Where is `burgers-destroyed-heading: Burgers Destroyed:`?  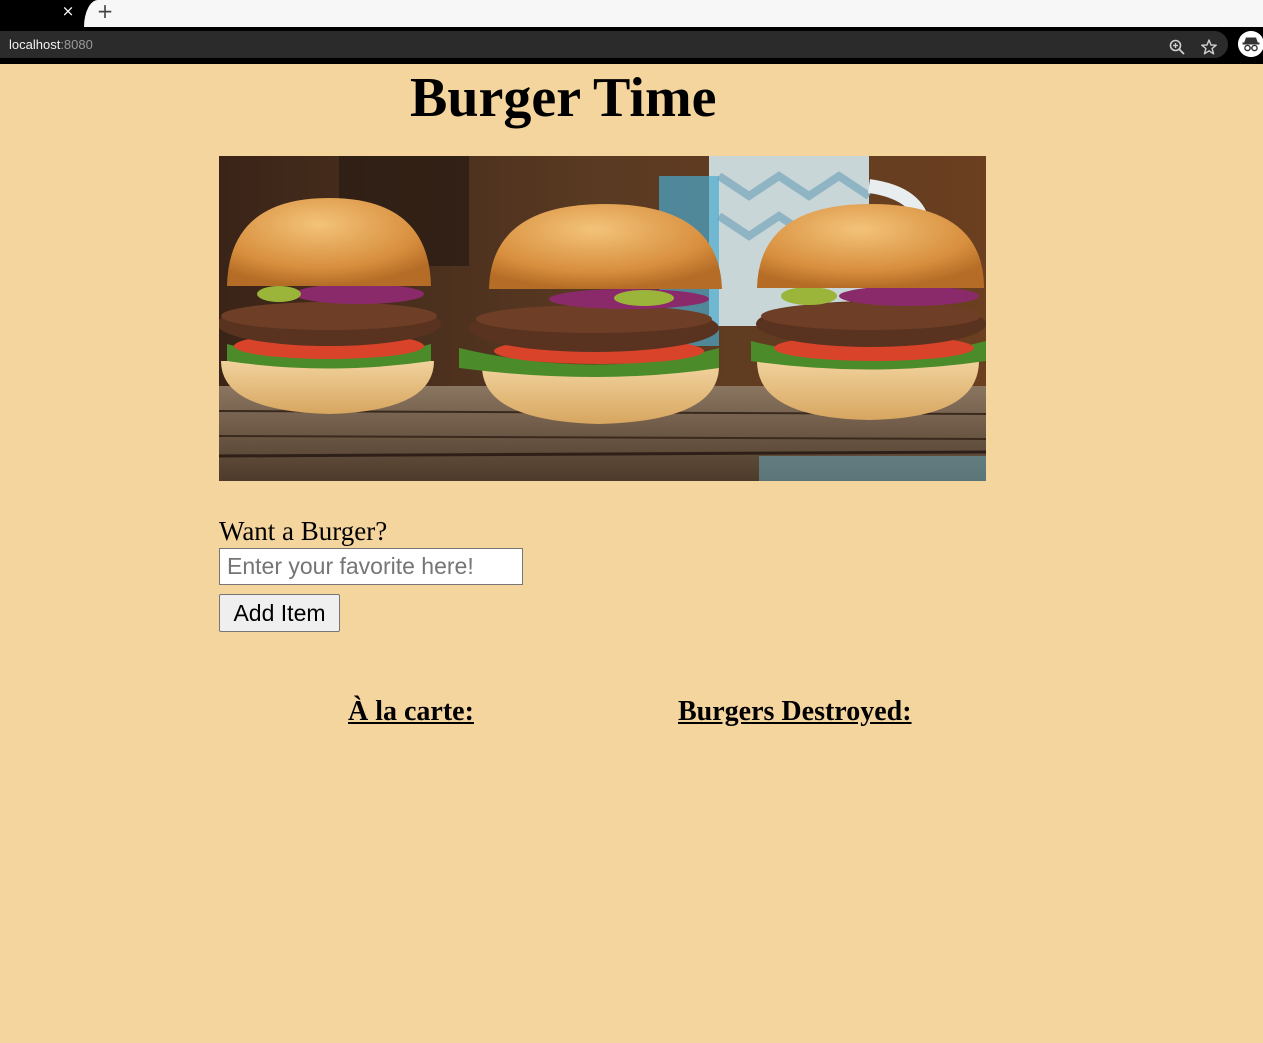 burgers-destroyed-heading: Burgers Destroyed: is located at coordinates (795, 711).